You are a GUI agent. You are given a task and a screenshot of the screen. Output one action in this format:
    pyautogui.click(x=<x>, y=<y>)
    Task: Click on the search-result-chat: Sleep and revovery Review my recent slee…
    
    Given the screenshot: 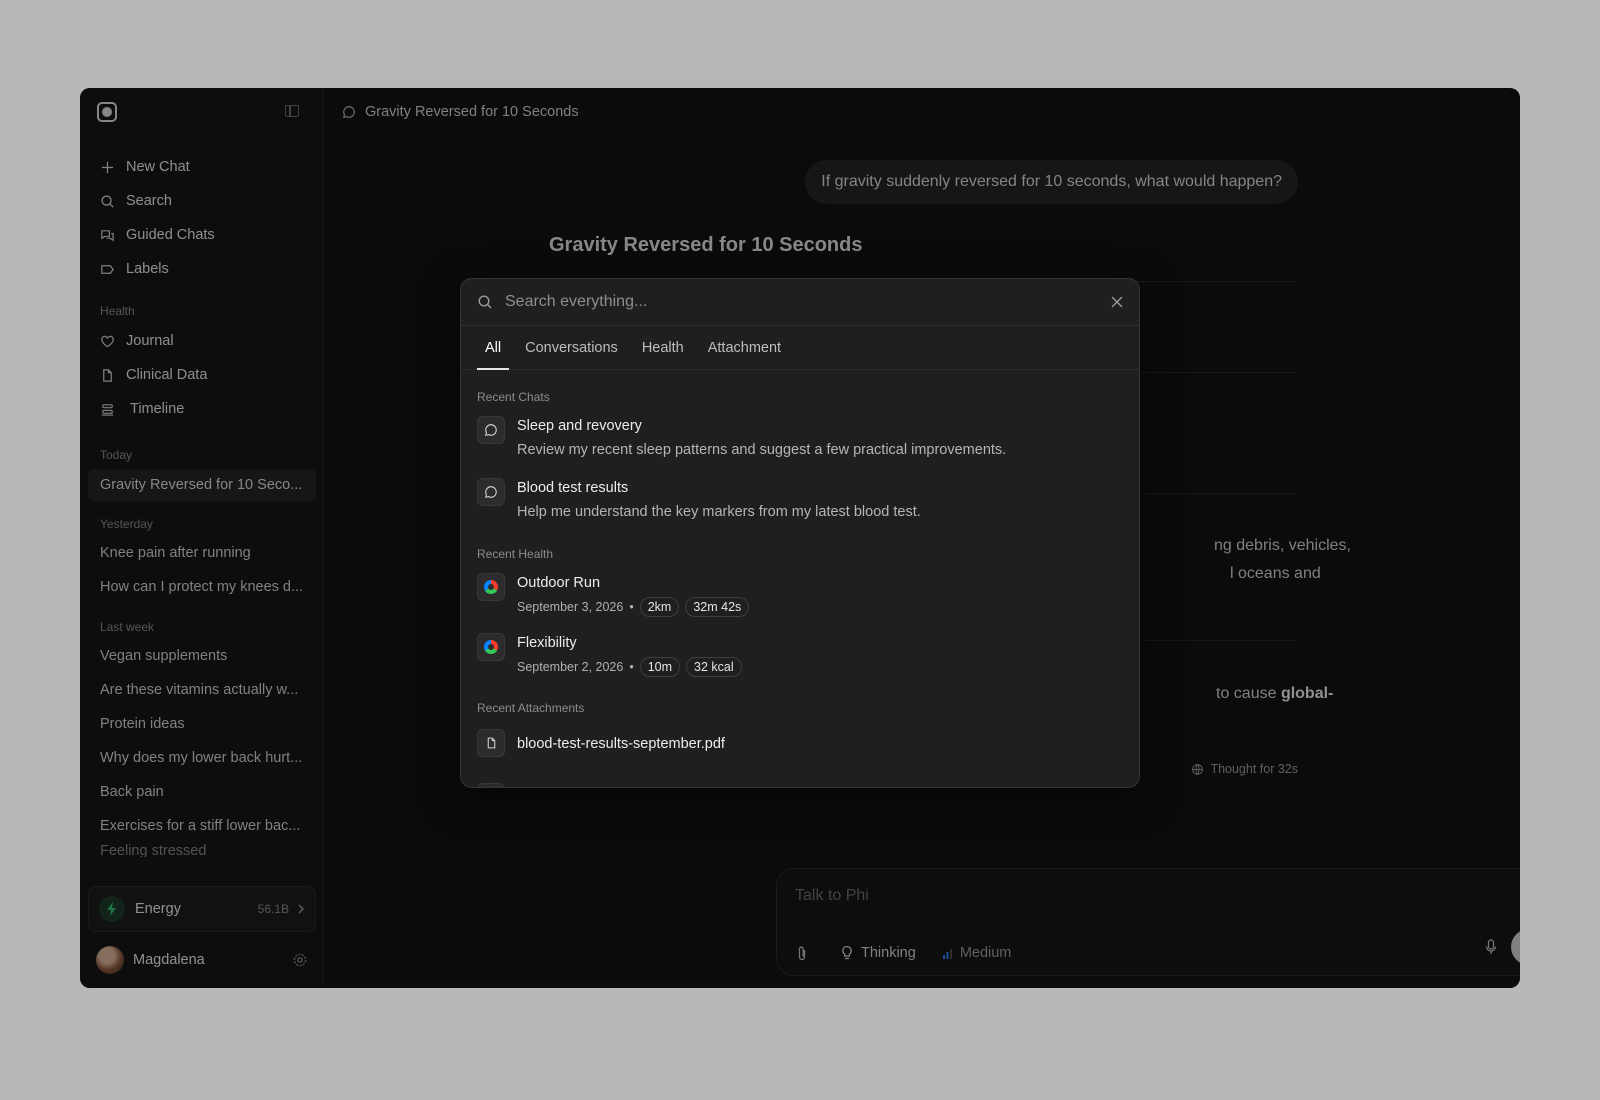 What is the action you would take?
    pyautogui.click(x=800, y=437)
    